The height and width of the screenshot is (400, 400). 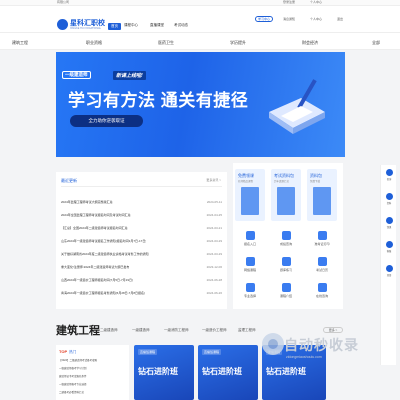 I want to click on side-service: 客服, so click(x=389, y=250).